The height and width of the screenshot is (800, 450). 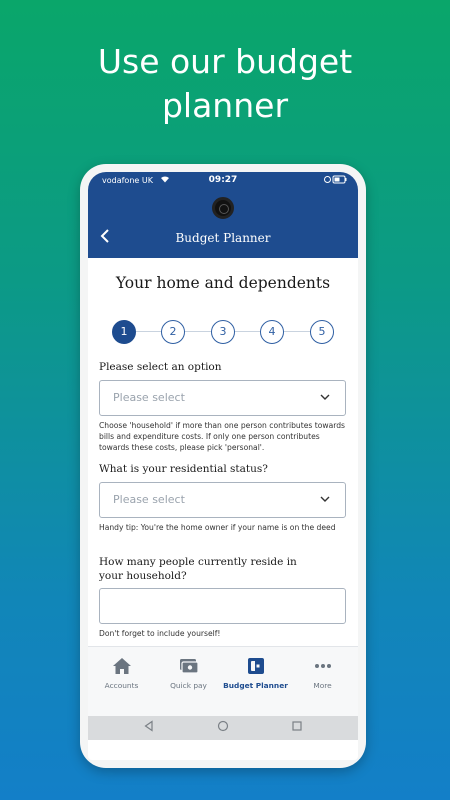 I want to click on residential-status-label: What is your residential status?, so click(x=183, y=469).